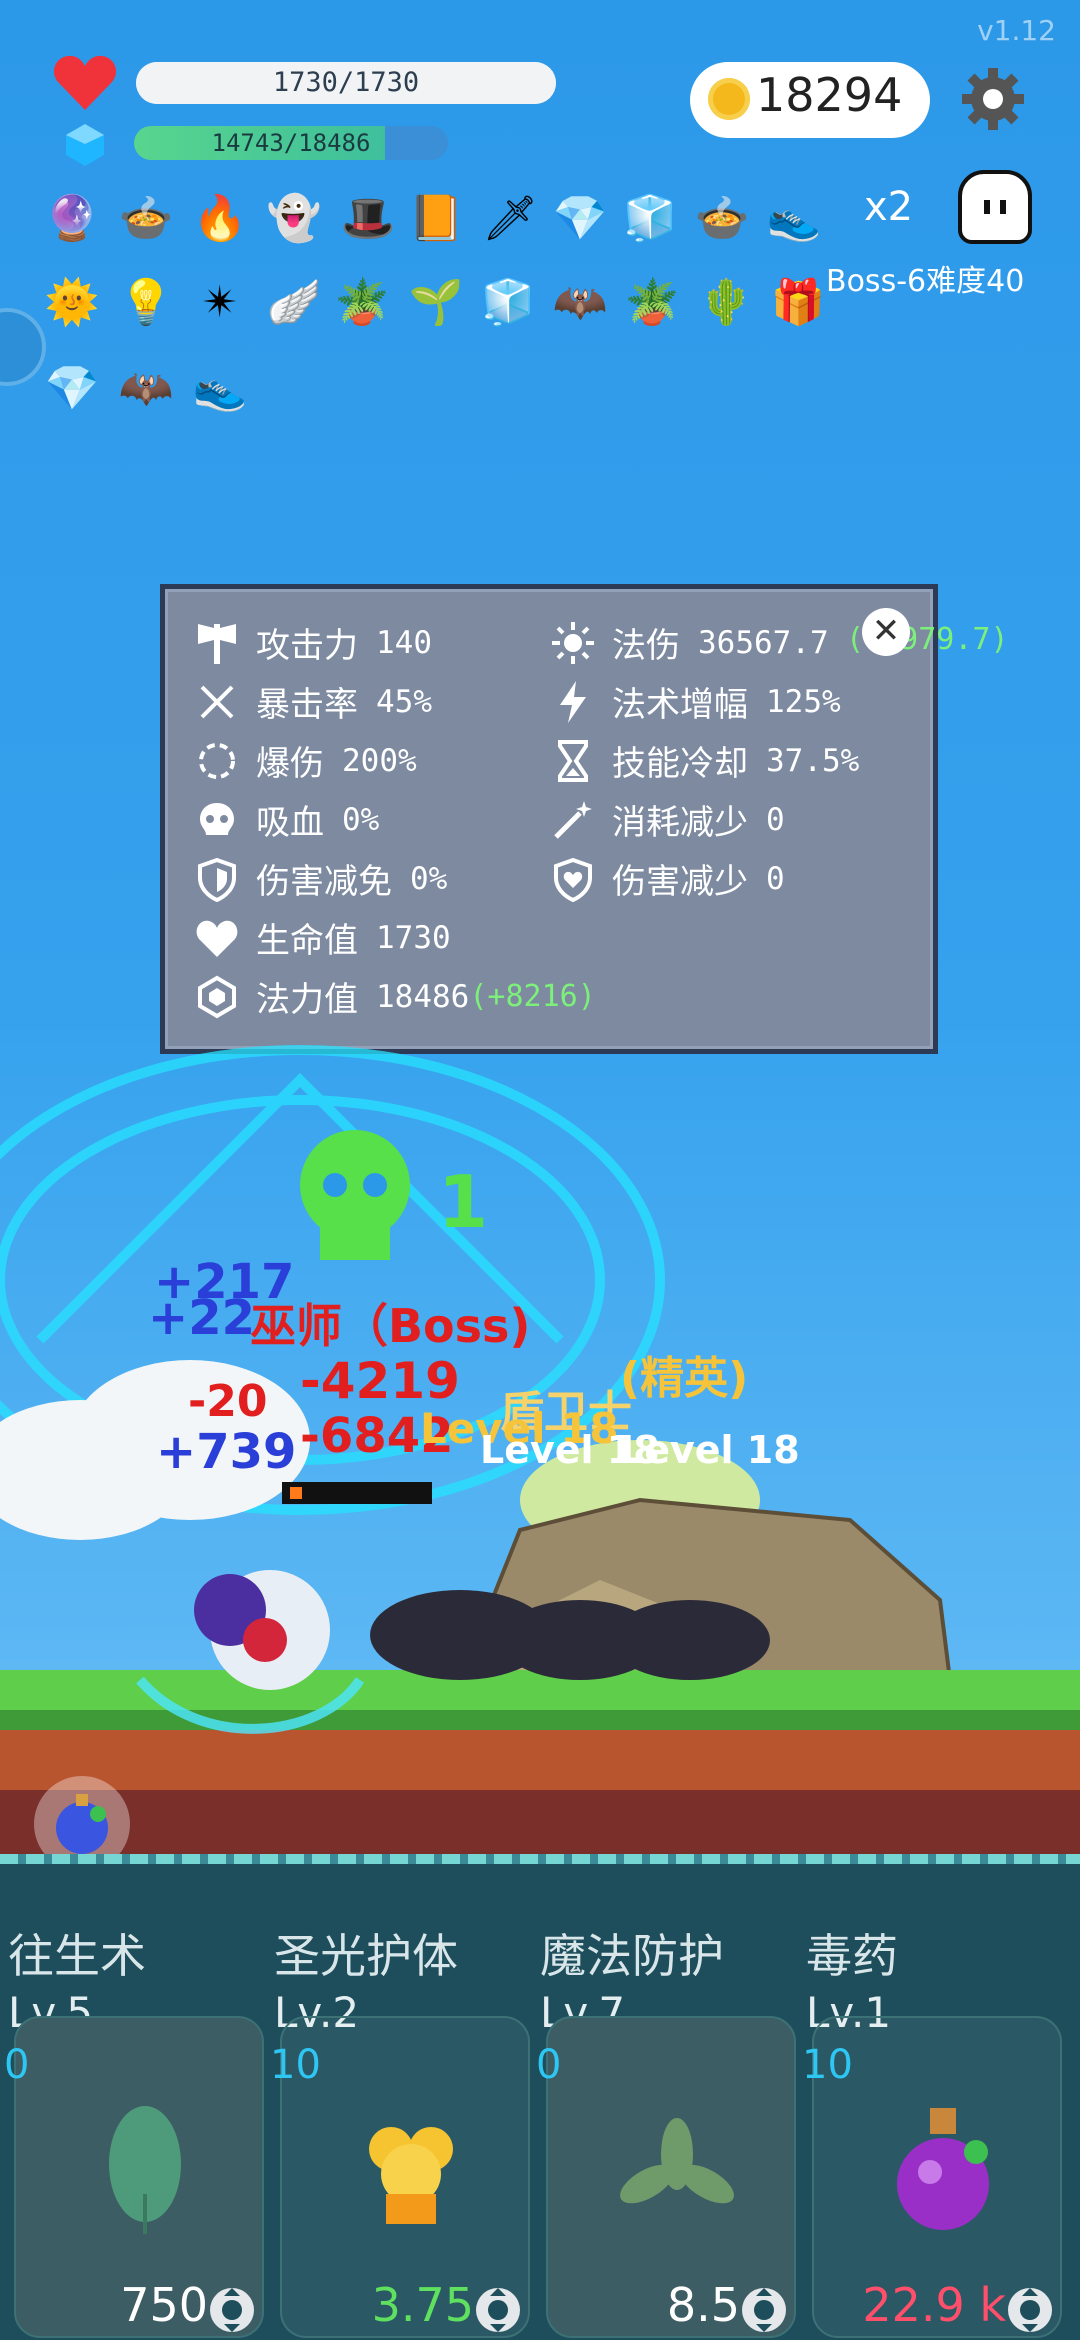  I want to click on herb-icon, so click(677, 2161).